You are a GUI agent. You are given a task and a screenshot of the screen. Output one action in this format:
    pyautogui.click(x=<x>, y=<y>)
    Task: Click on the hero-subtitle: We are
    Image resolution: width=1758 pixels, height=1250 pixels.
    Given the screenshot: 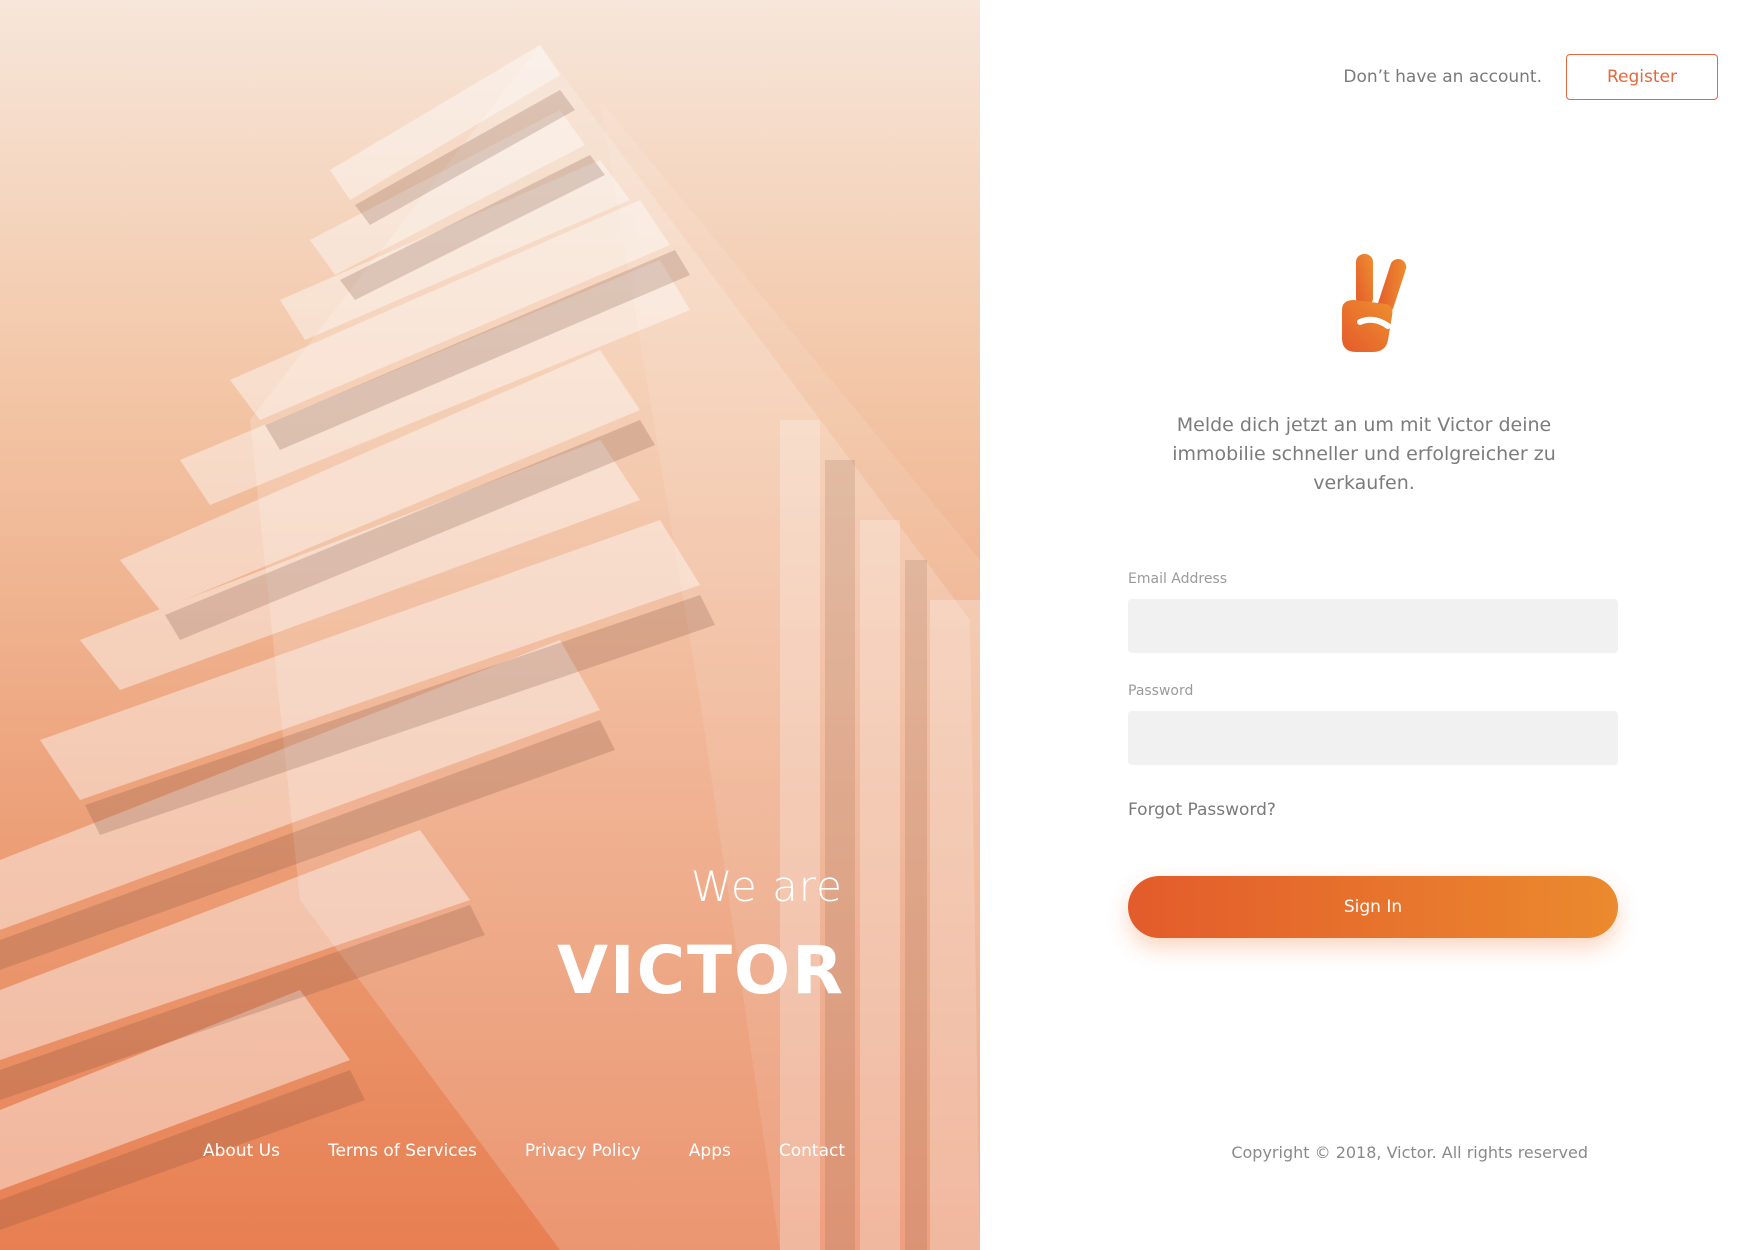 What is the action you would take?
    pyautogui.click(x=766, y=886)
    